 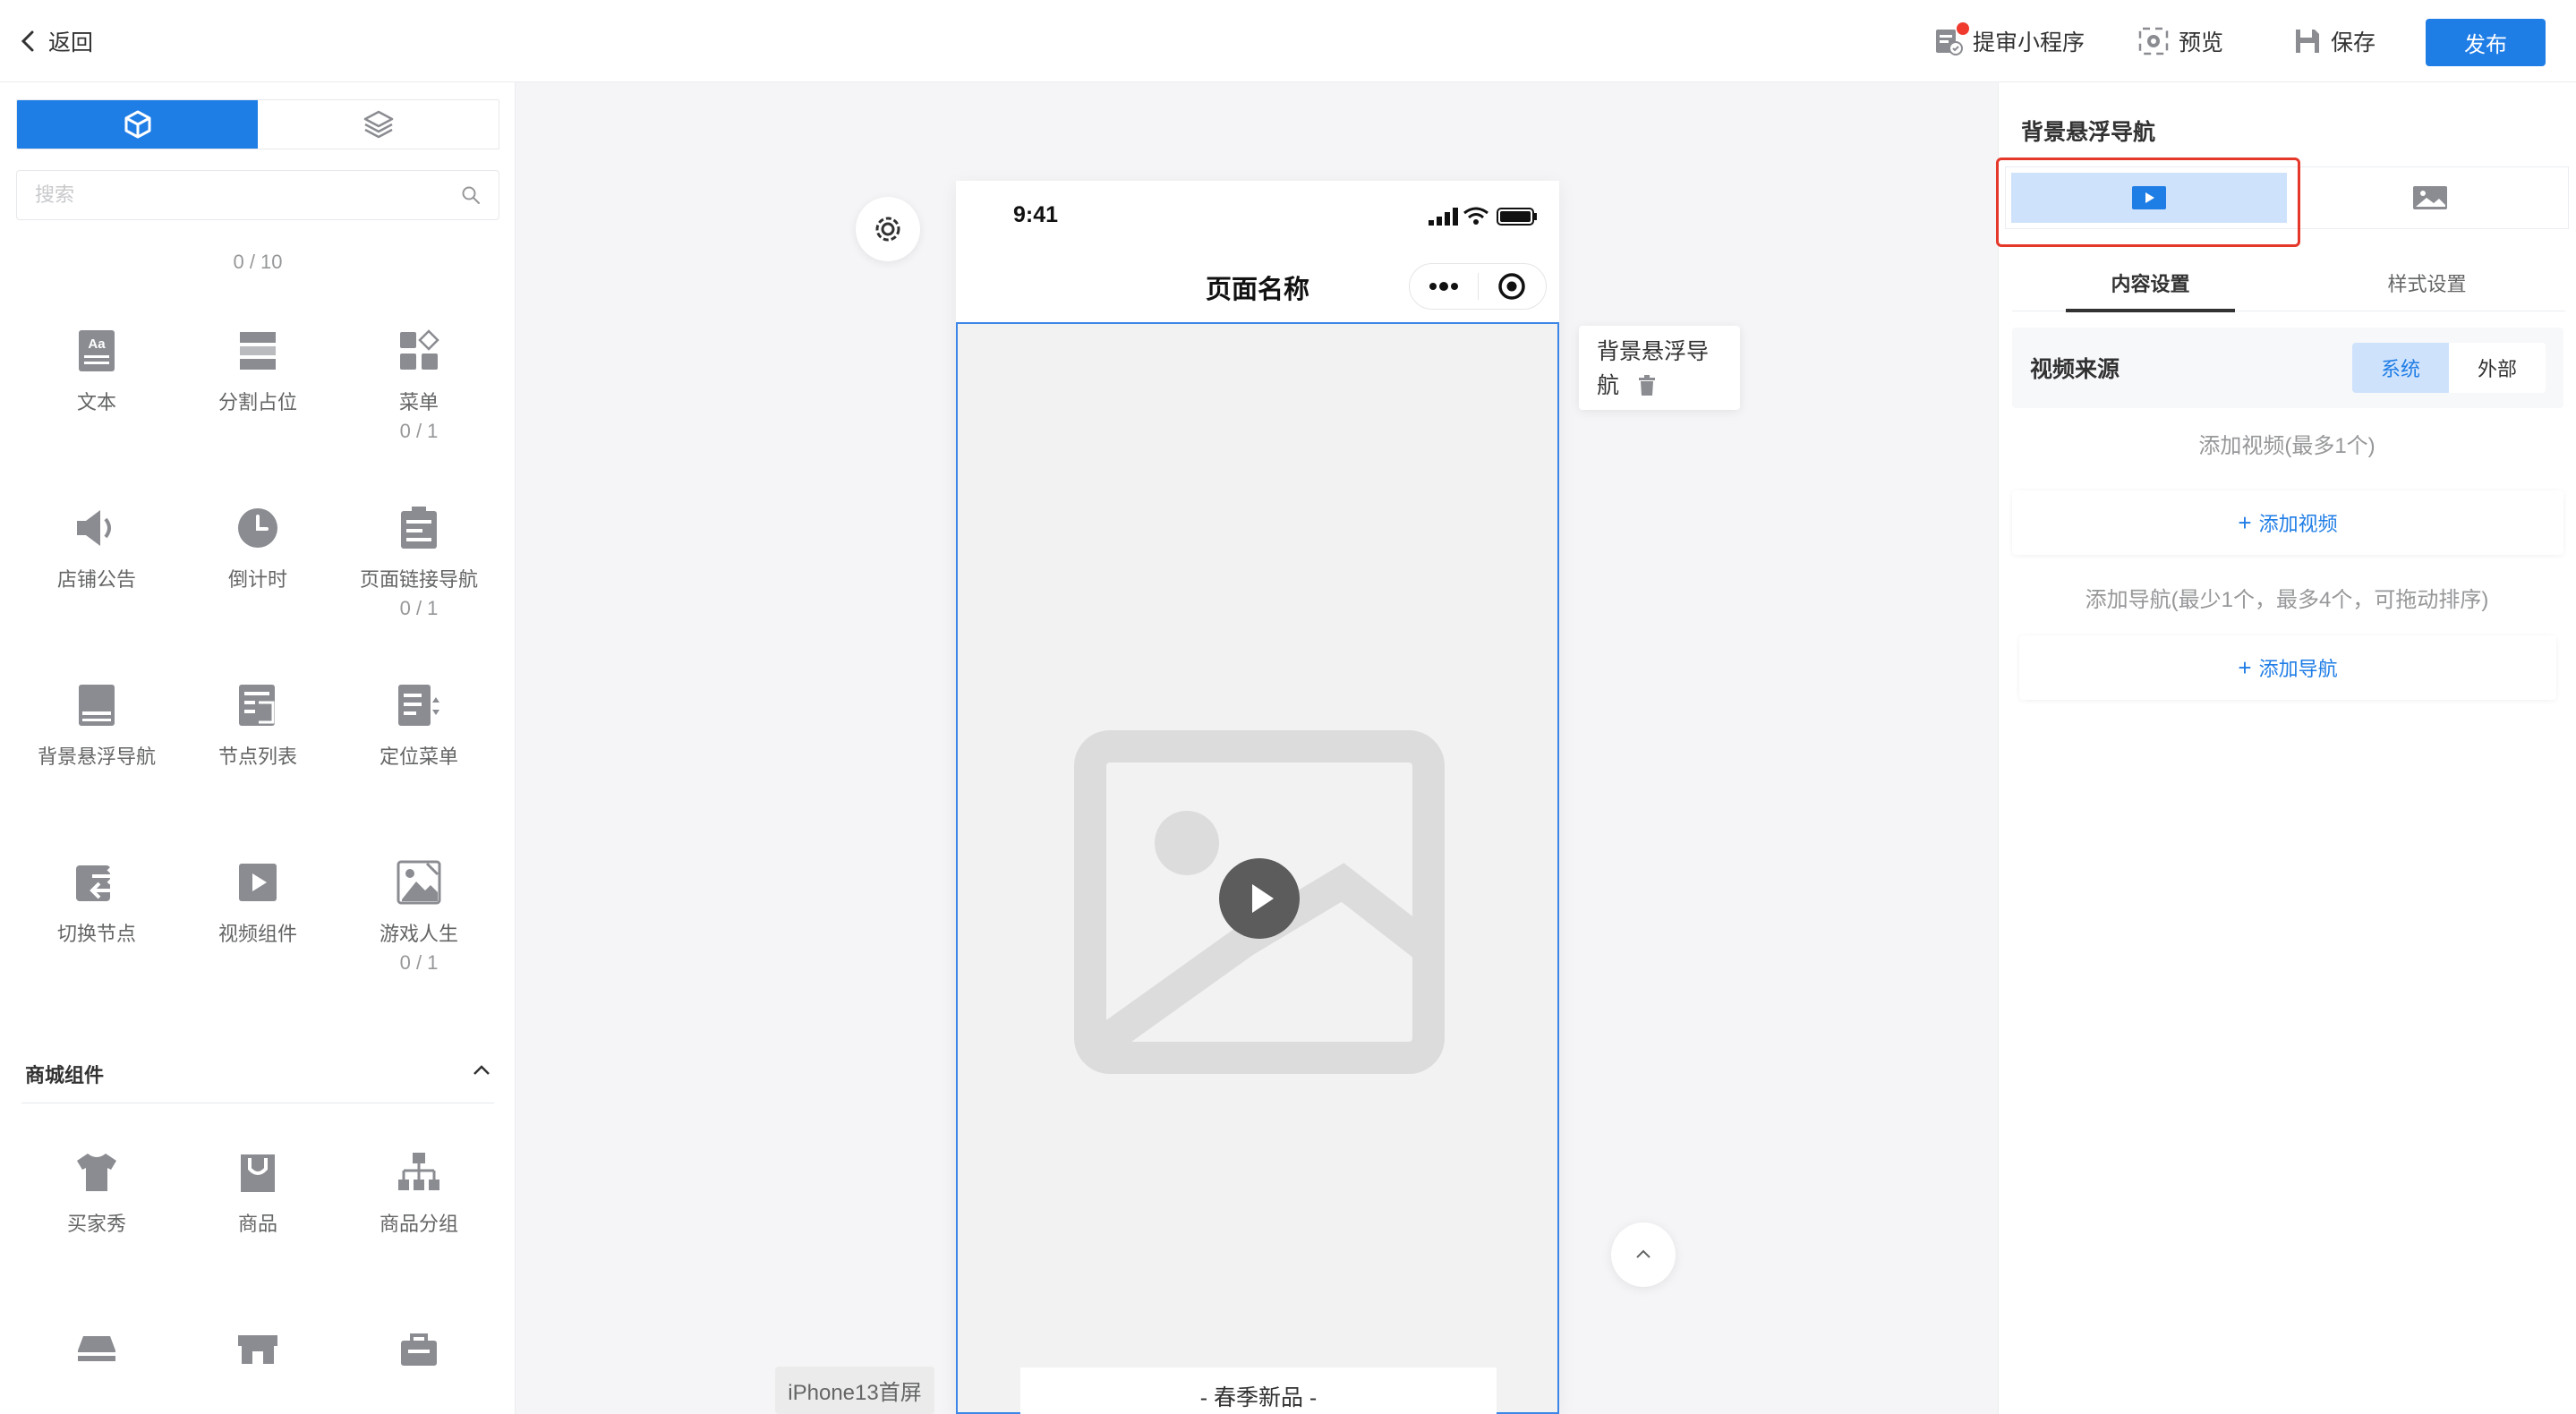 I want to click on search-box, so click(x=257, y=195).